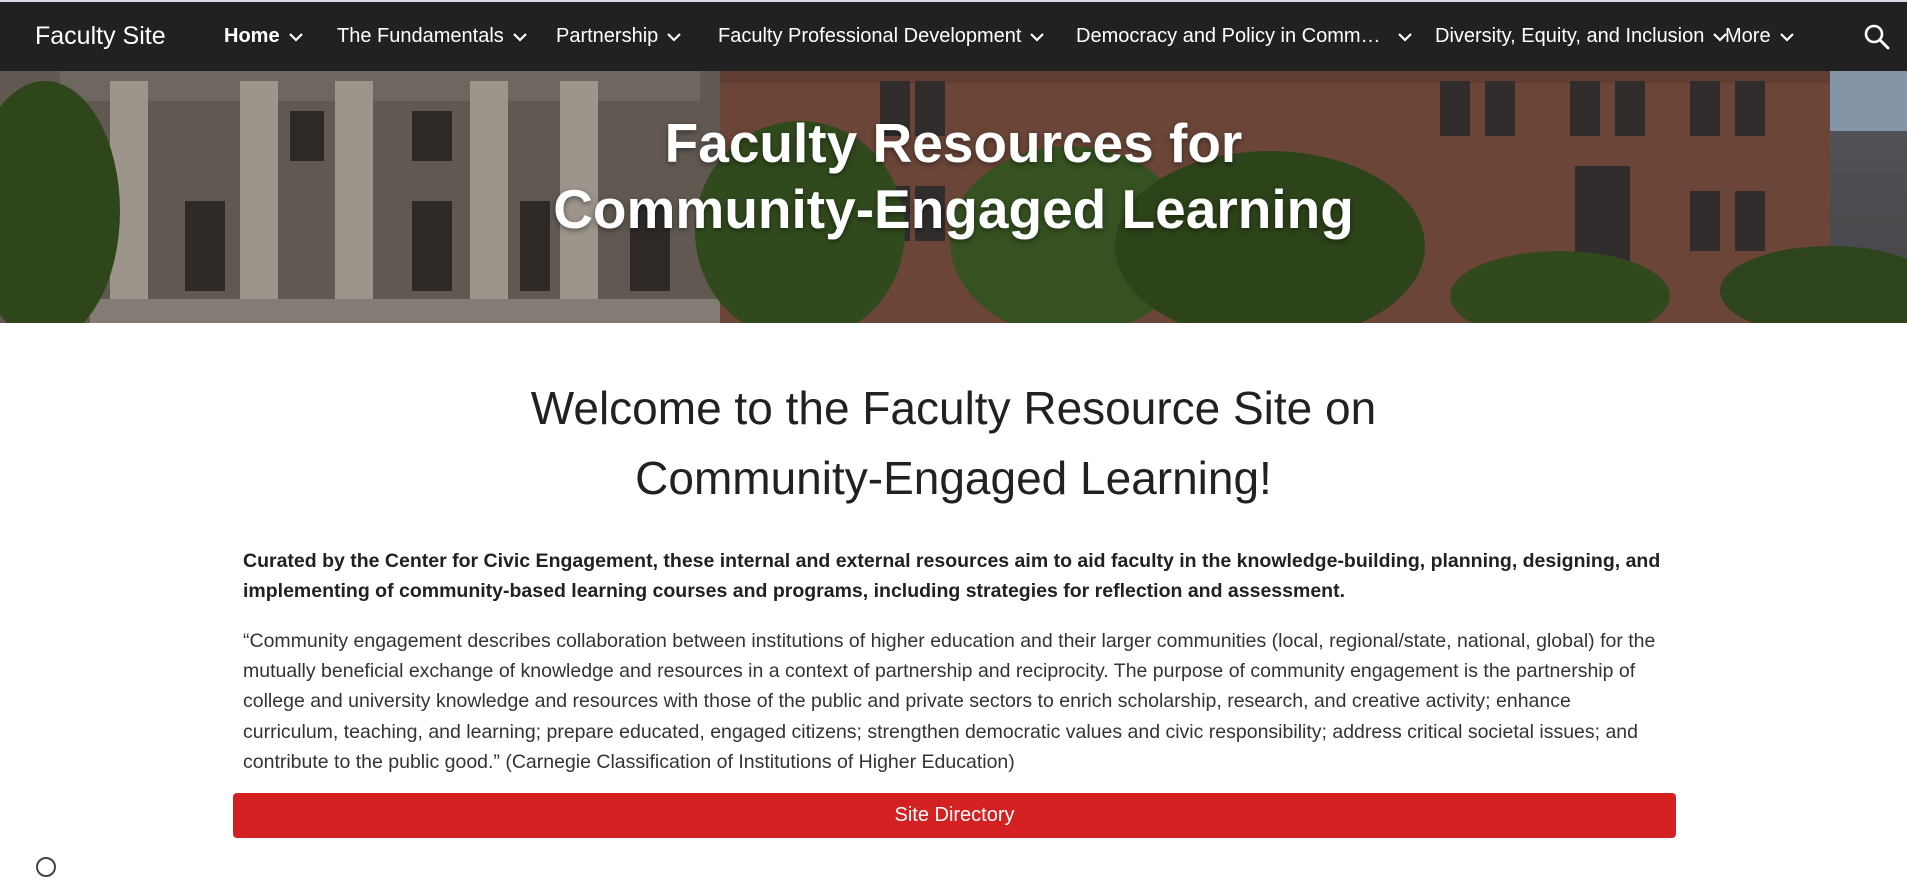 This screenshot has width=1907, height=883. What do you see at coordinates (953, 478) in the screenshot?
I see `welcome-heading-line-2: Community-Engaged Learning!` at bounding box center [953, 478].